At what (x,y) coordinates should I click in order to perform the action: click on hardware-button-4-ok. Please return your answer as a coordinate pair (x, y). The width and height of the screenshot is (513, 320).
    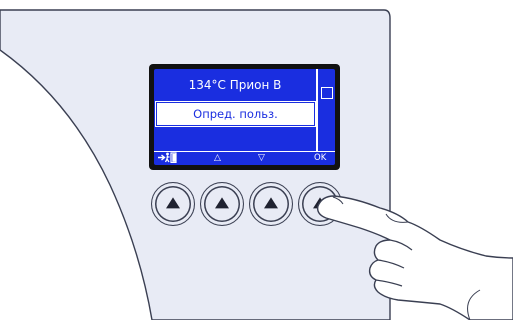
    Looking at the image, I should click on (320, 204).